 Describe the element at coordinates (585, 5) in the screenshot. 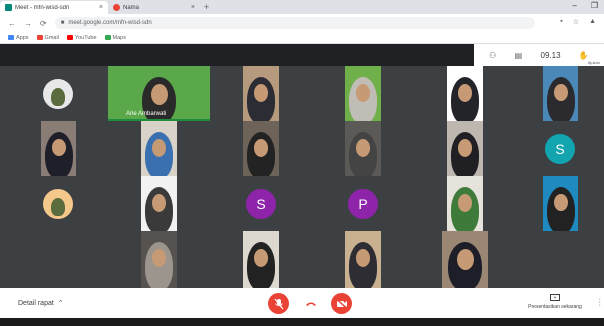

I see `window-controls: – ❐` at that location.